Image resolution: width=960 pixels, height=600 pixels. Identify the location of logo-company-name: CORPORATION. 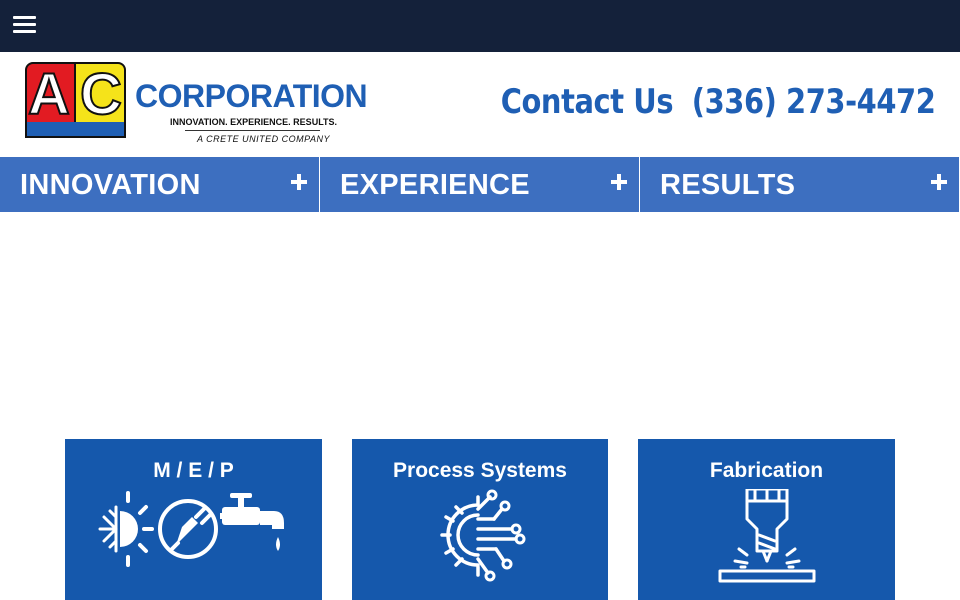
(251, 96).